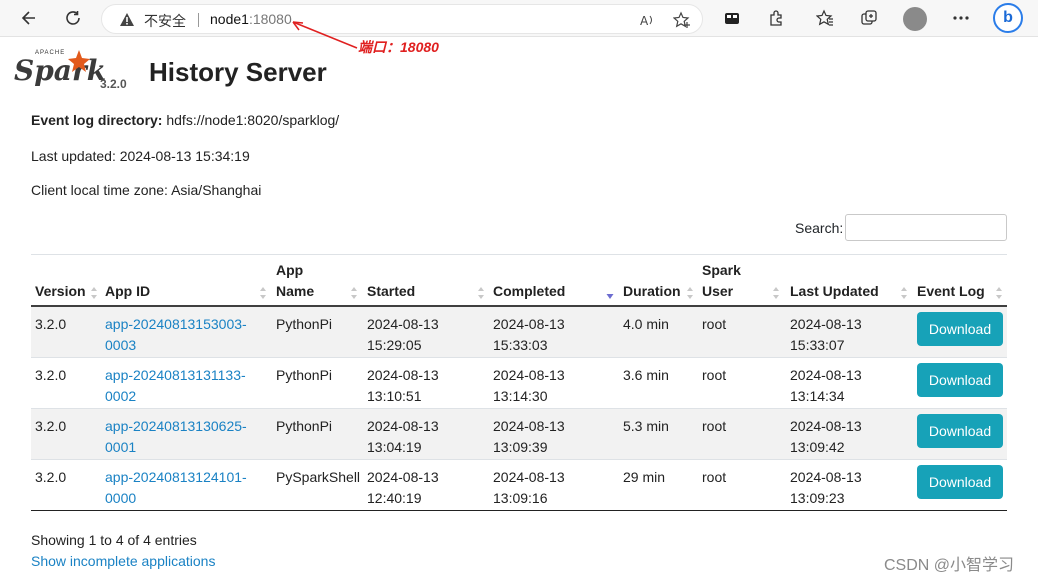 Image resolution: width=1038 pixels, height=579 pixels. I want to click on cell-line: 13:14:30, so click(520, 396).